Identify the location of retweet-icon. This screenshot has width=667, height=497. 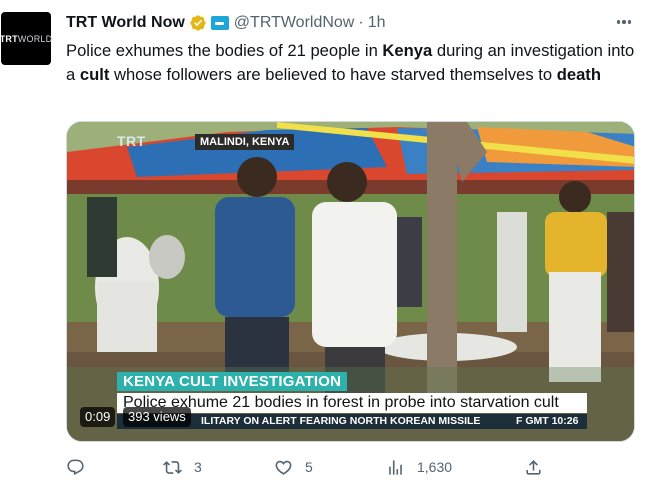
(172, 467).